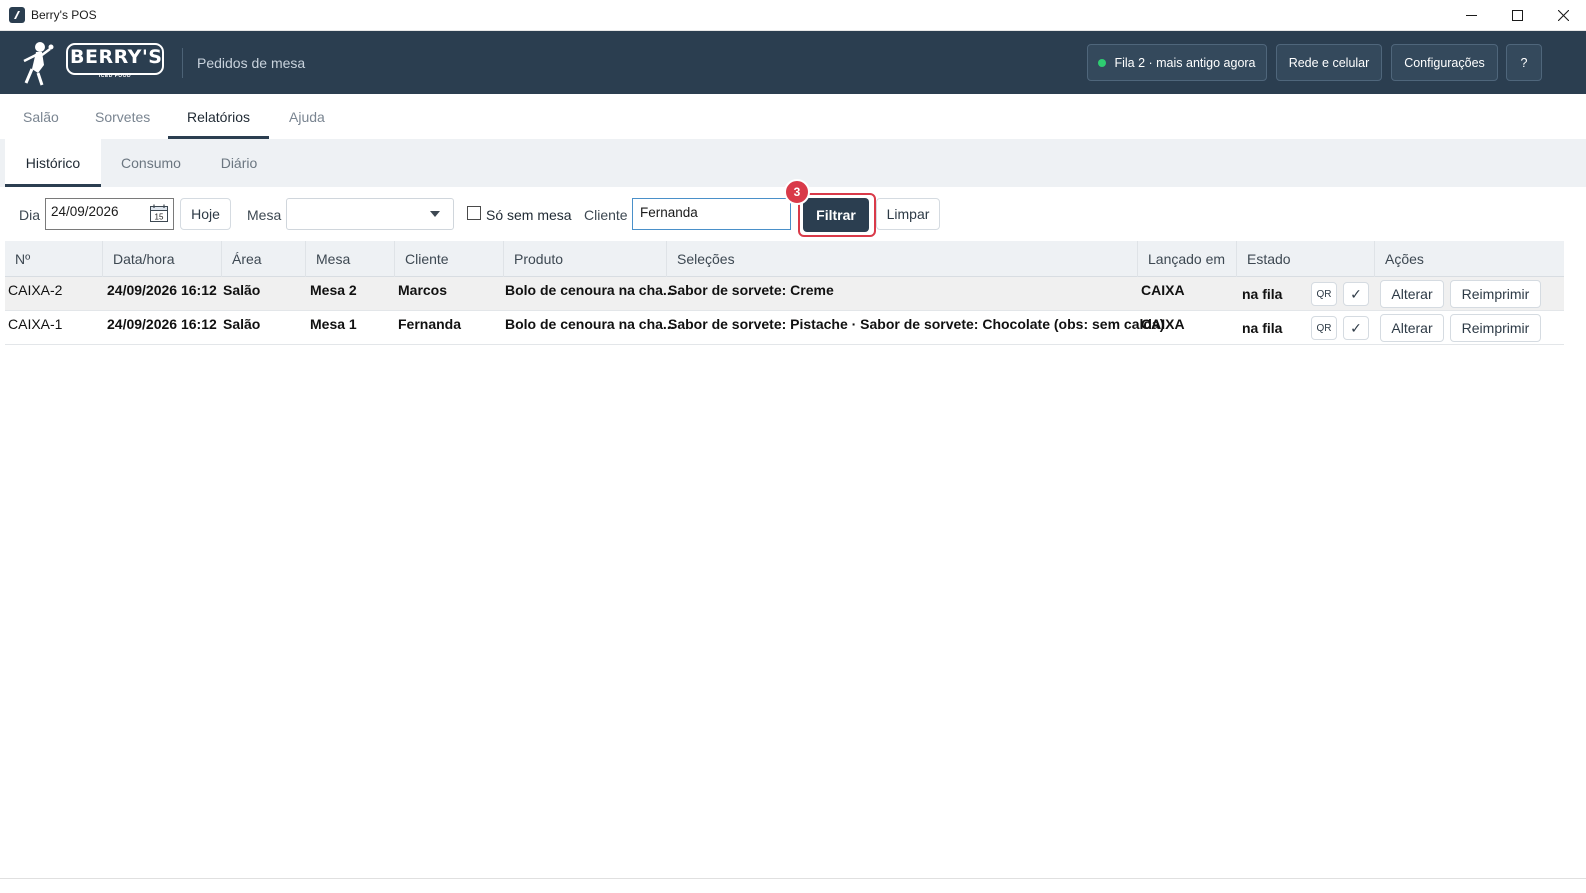 The image size is (1586, 893). Describe the element at coordinates (218, 116) in the screenshot. I see `tab-relatorios: Relatórios` at that location.